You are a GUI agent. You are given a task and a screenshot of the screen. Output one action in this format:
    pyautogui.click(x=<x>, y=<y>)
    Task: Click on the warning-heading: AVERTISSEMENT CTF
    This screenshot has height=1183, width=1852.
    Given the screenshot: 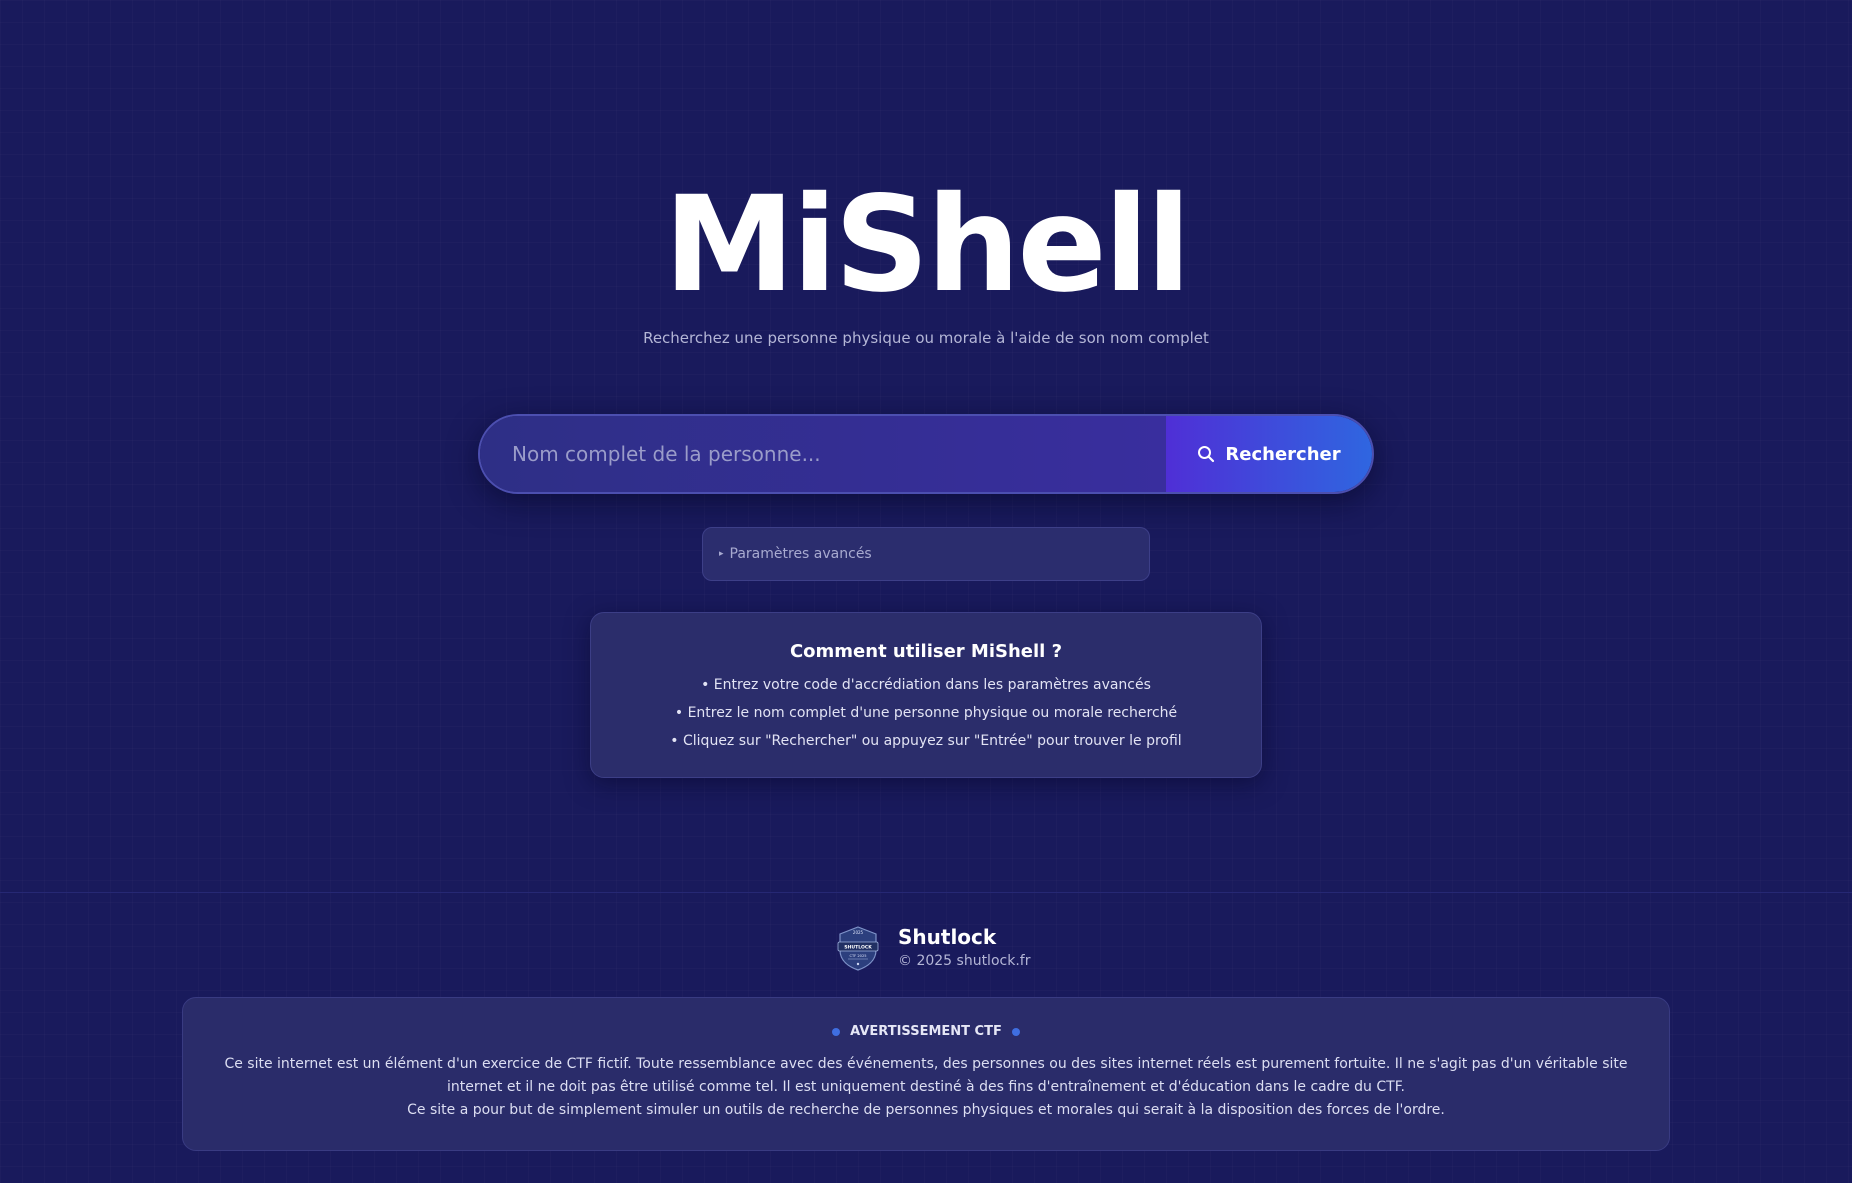 What is the action you would take?
    pyautogui.click(x=926, y=1031)
    